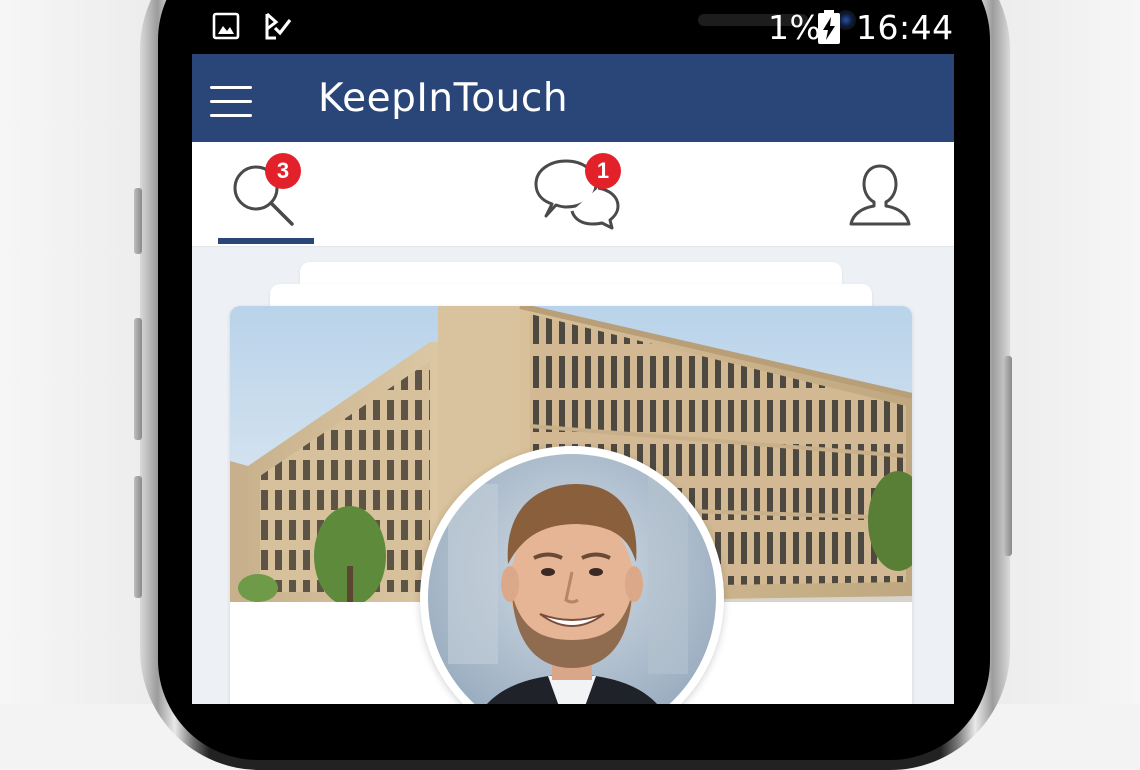  I want to click on tab-profile, so click(883, 194).